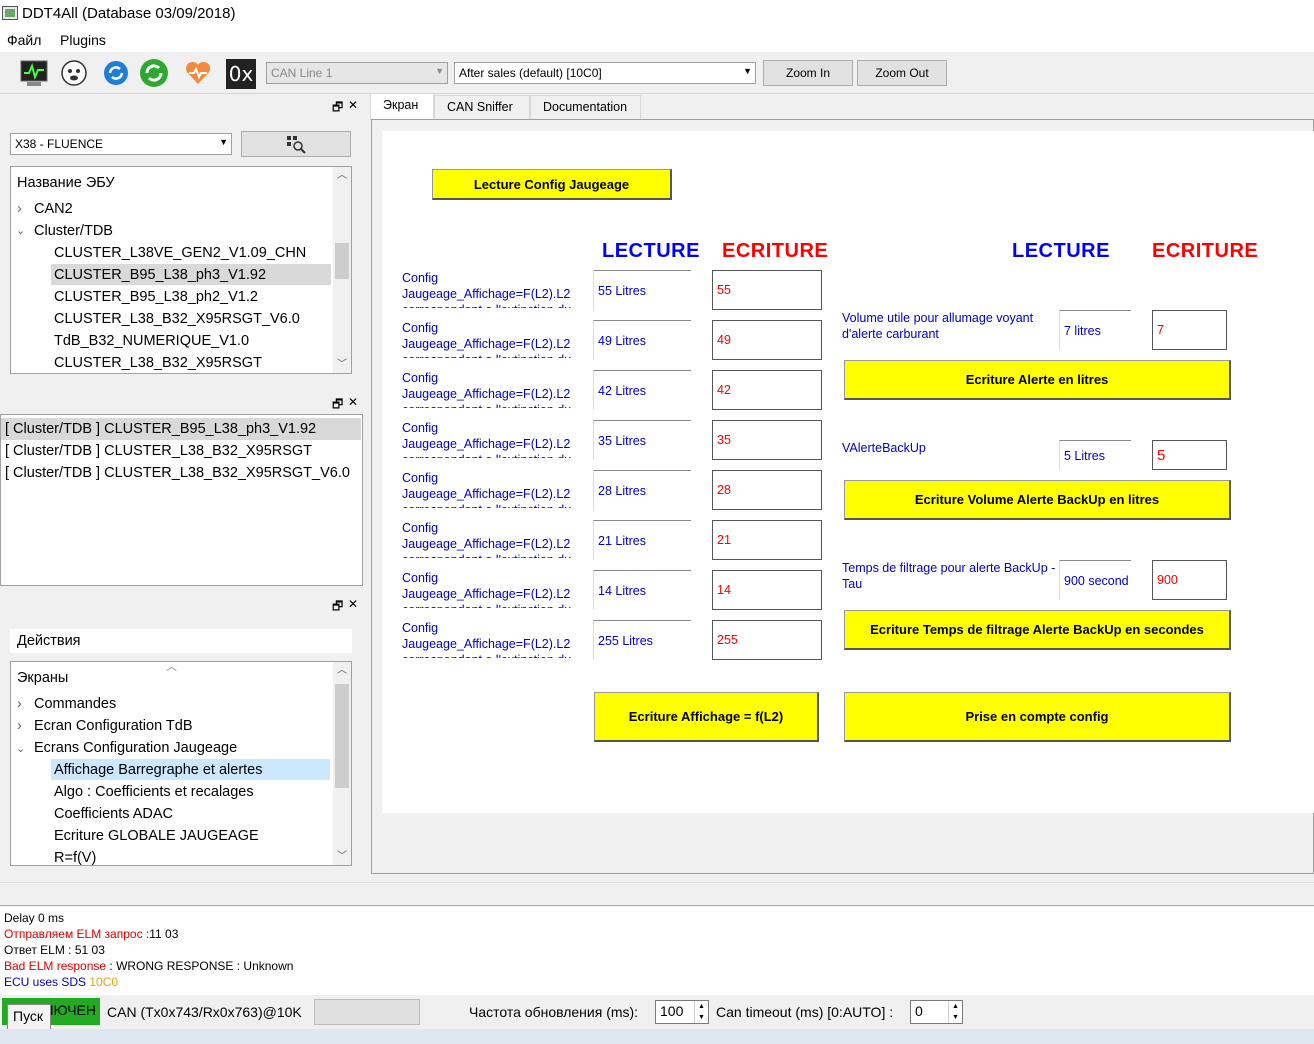 The width and height of the screenshot is (1314, 1044). Describe the element at coordinates (1061, 251) in the screenshot. I see `lecture-header-right: LECTURE` at that location.